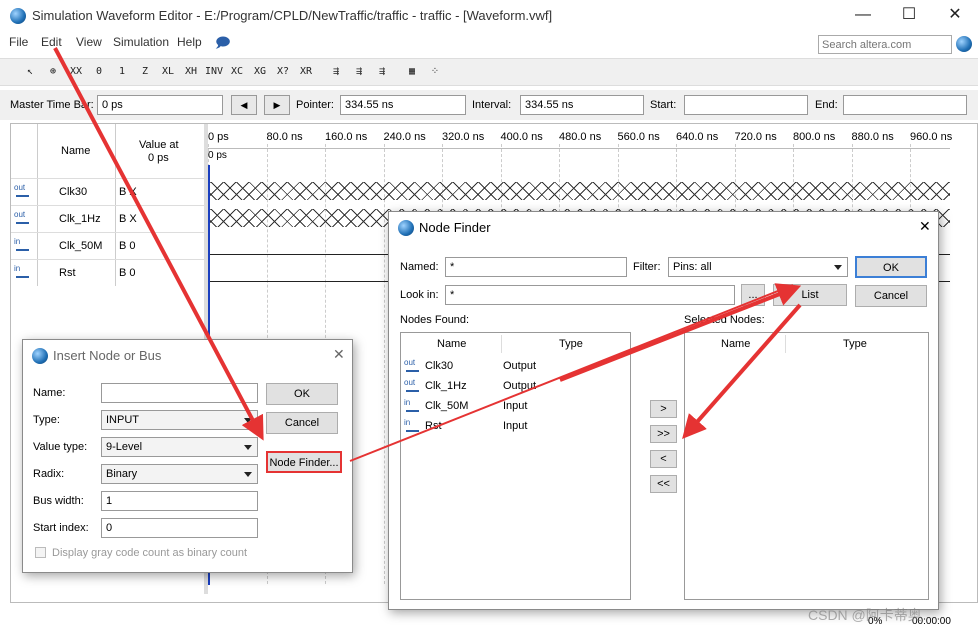 This screenshot has width=978, height=633. I want to click on arrow-edit-to-node-finder, so click(158, 244).